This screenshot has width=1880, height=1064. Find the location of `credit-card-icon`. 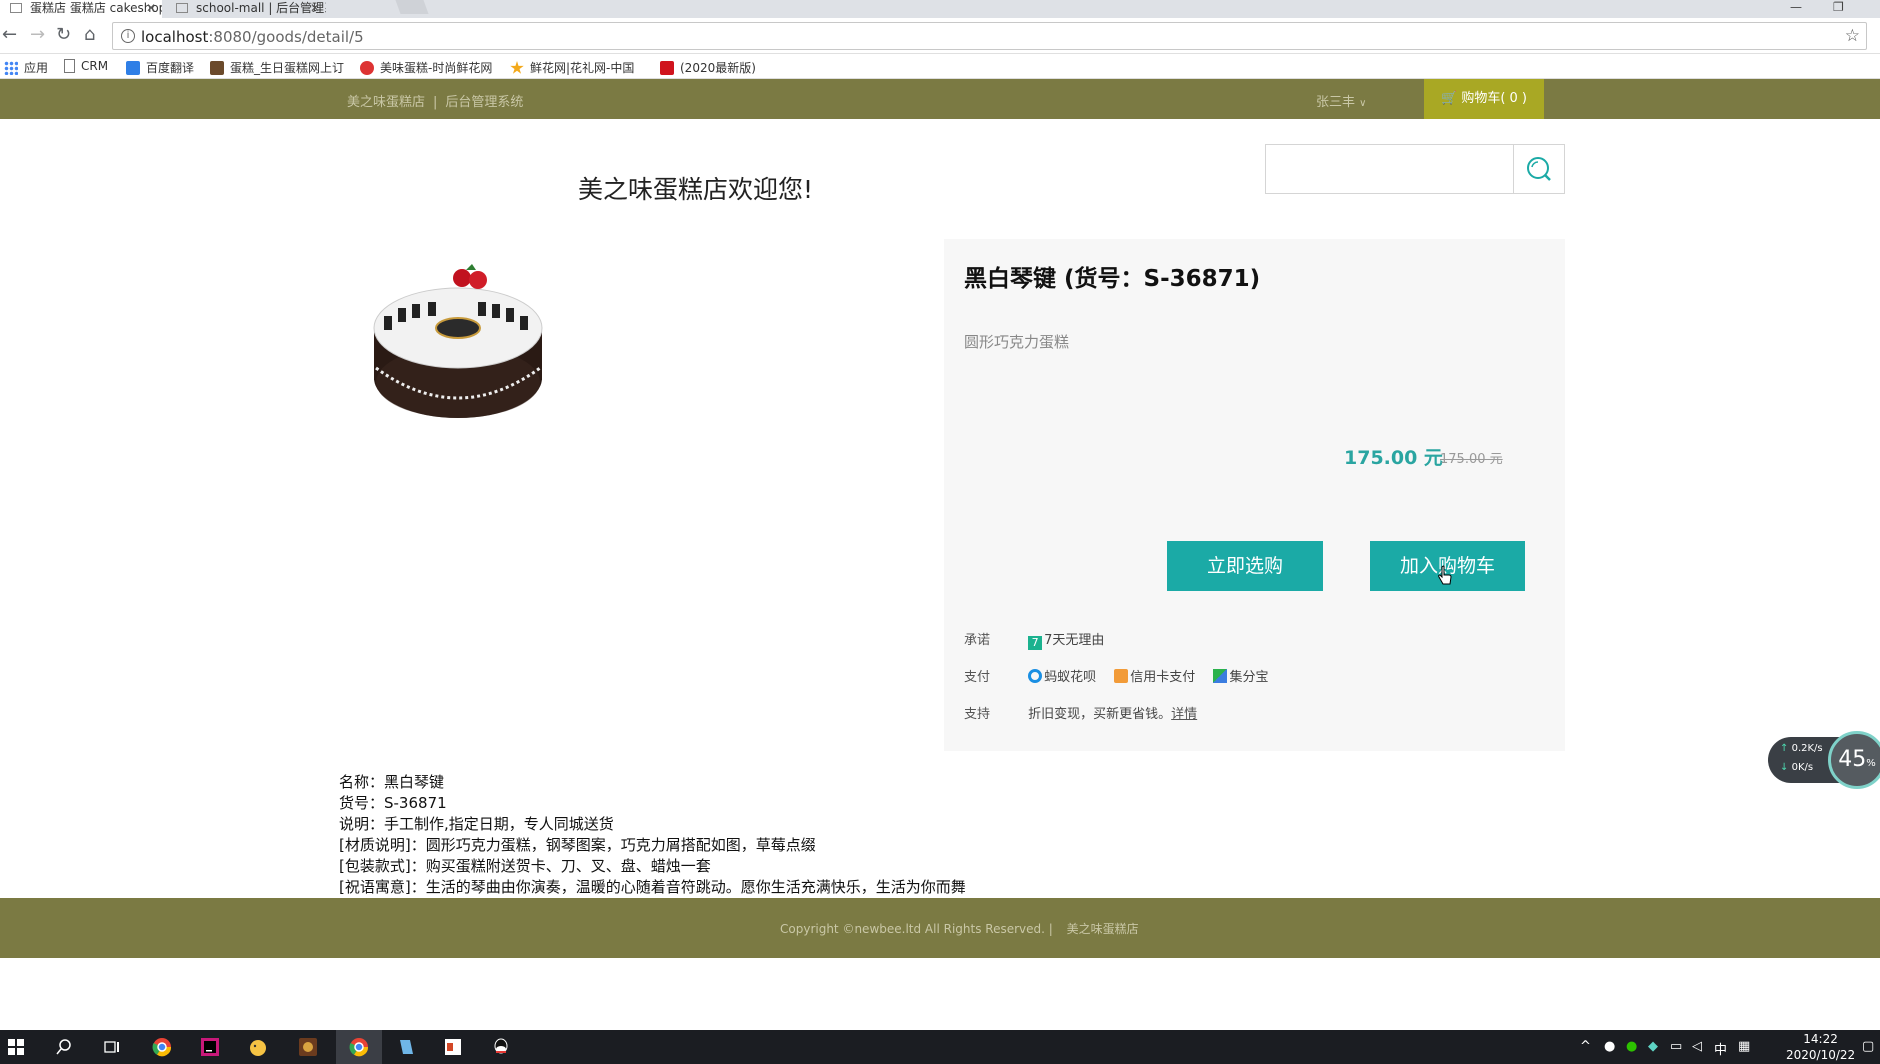

credit-card-icon is located at coordinates (1121, 676).